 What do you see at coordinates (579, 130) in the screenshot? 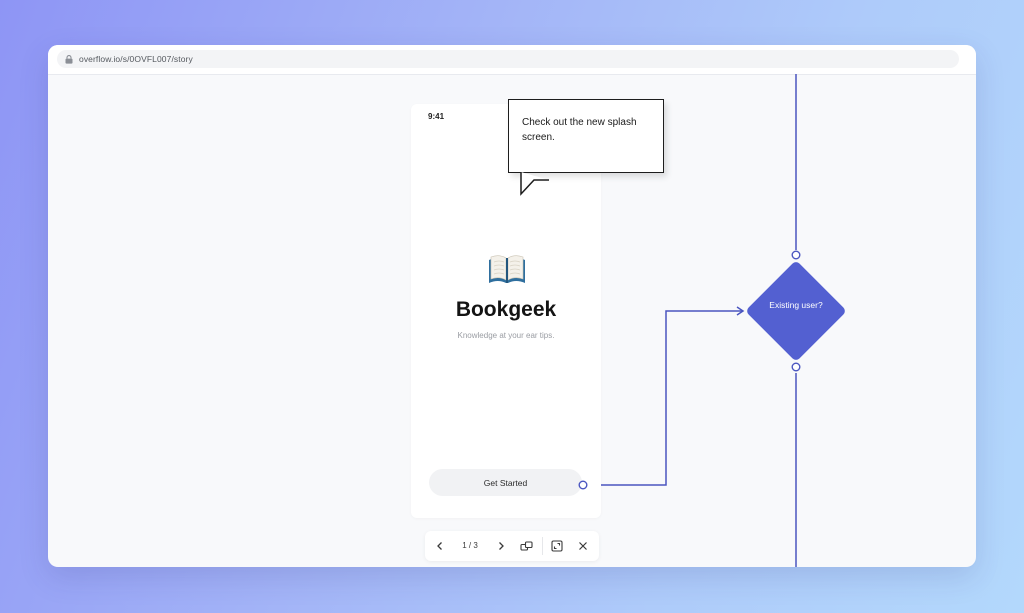
I see `callout-text: Check out the new splash screen.` at bounding box center [579, 130].